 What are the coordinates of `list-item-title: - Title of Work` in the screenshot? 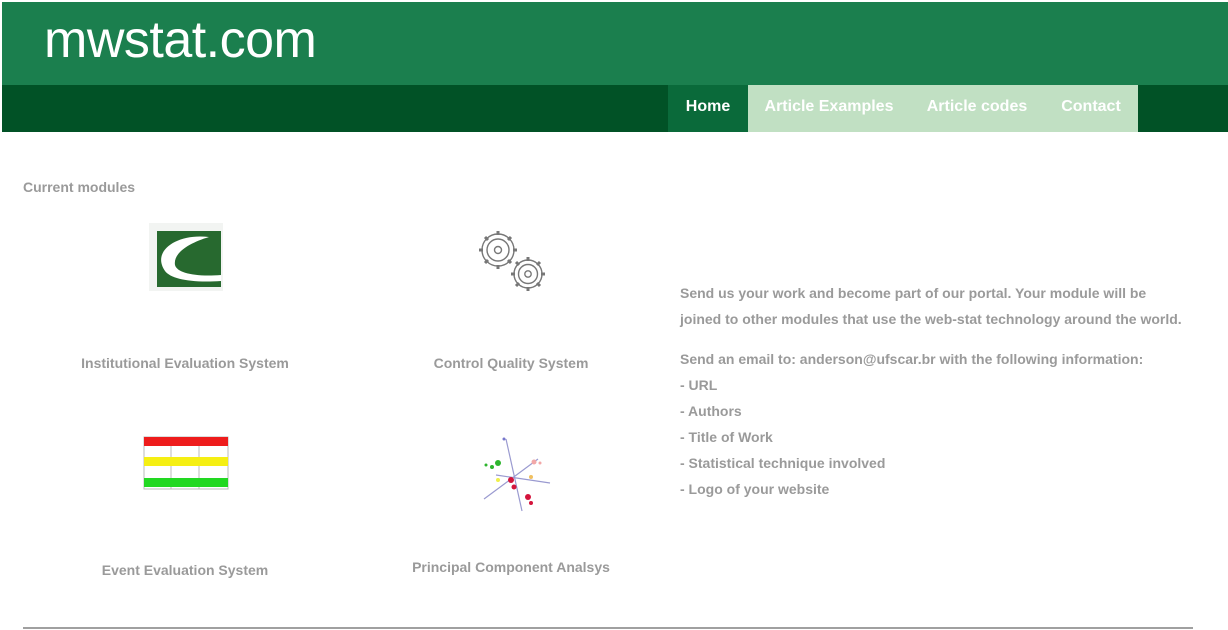 It's located at (726, 437).